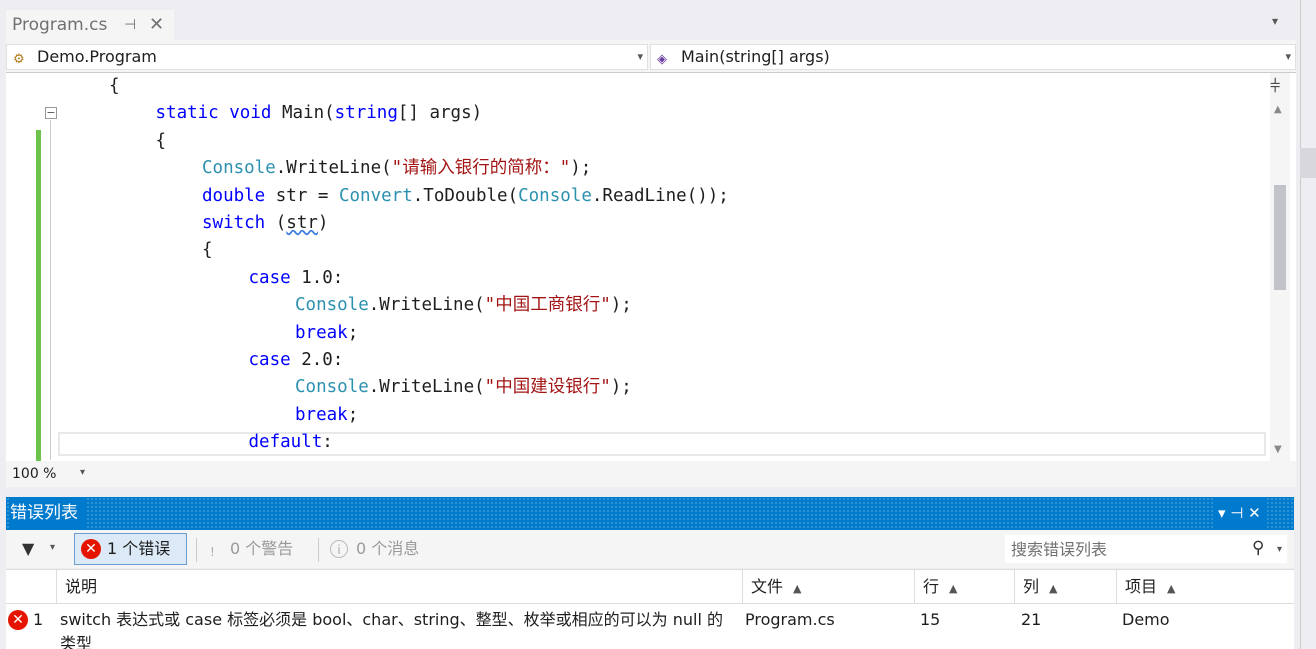  I want to click on column-header-project: 项目 ▲, so click(1205, 586).